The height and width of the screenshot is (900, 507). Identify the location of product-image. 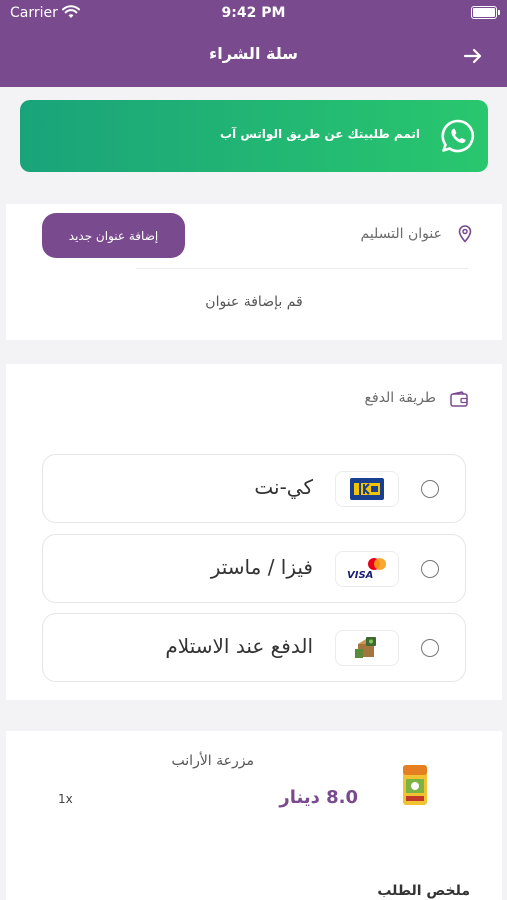
(415, 785).